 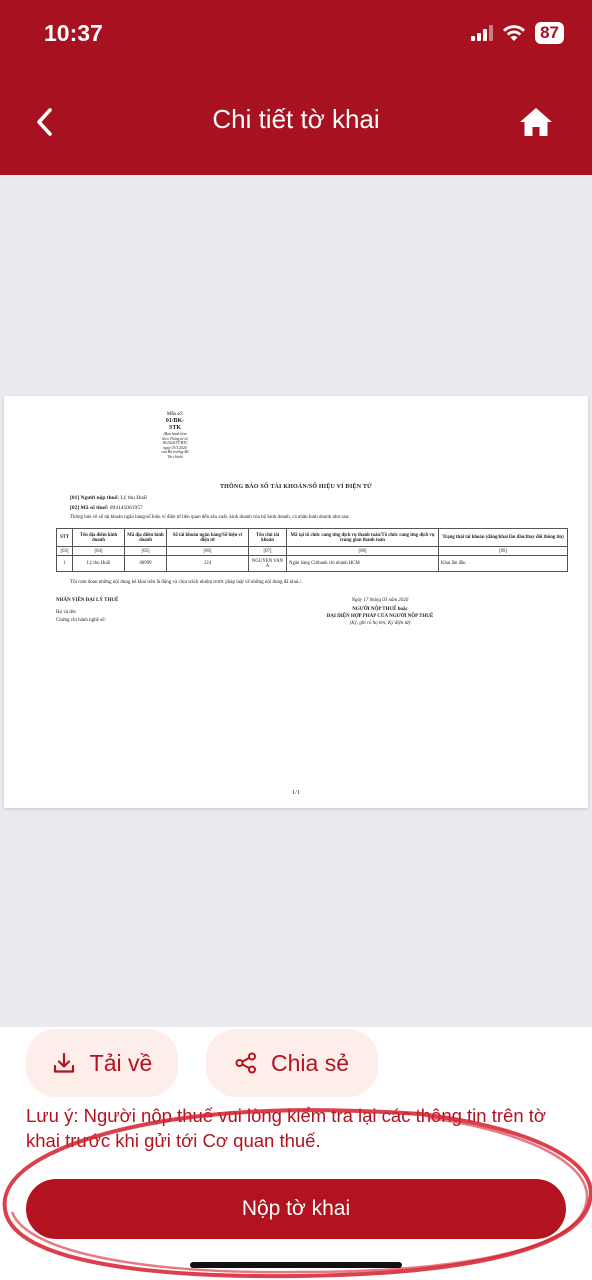 I want to click on form-label: Mẫu số:, so click(x=175, y=414).